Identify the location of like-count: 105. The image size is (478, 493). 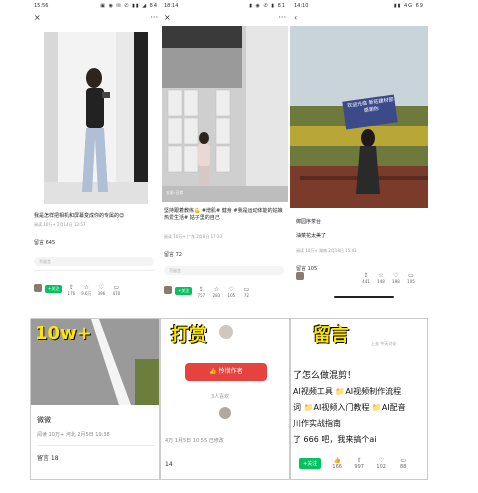
(231, 295).